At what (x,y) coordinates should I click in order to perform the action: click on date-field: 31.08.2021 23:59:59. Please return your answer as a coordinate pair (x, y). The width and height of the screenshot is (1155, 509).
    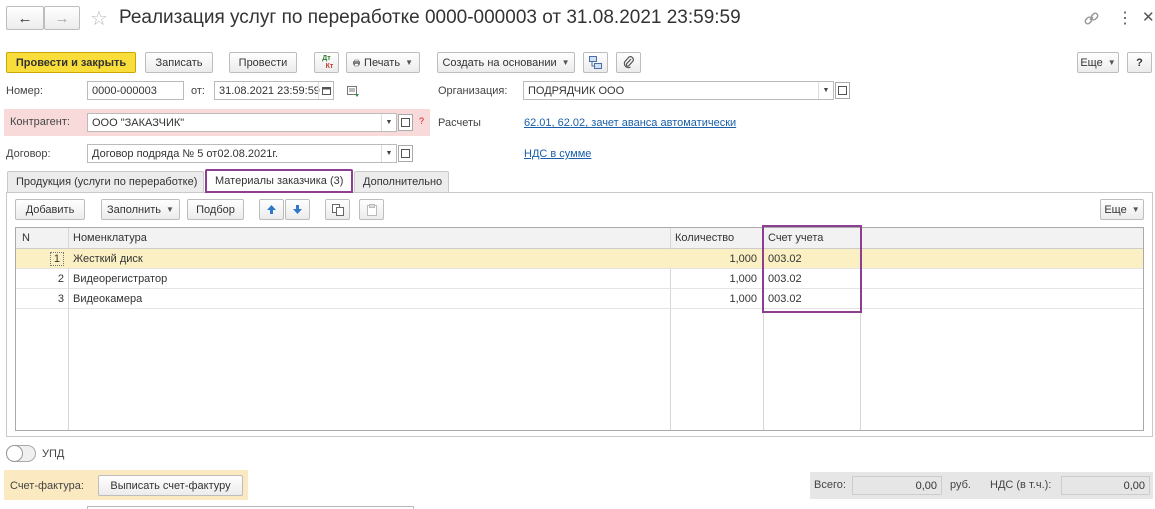
    Looking at the image, I should click on (274, 90).